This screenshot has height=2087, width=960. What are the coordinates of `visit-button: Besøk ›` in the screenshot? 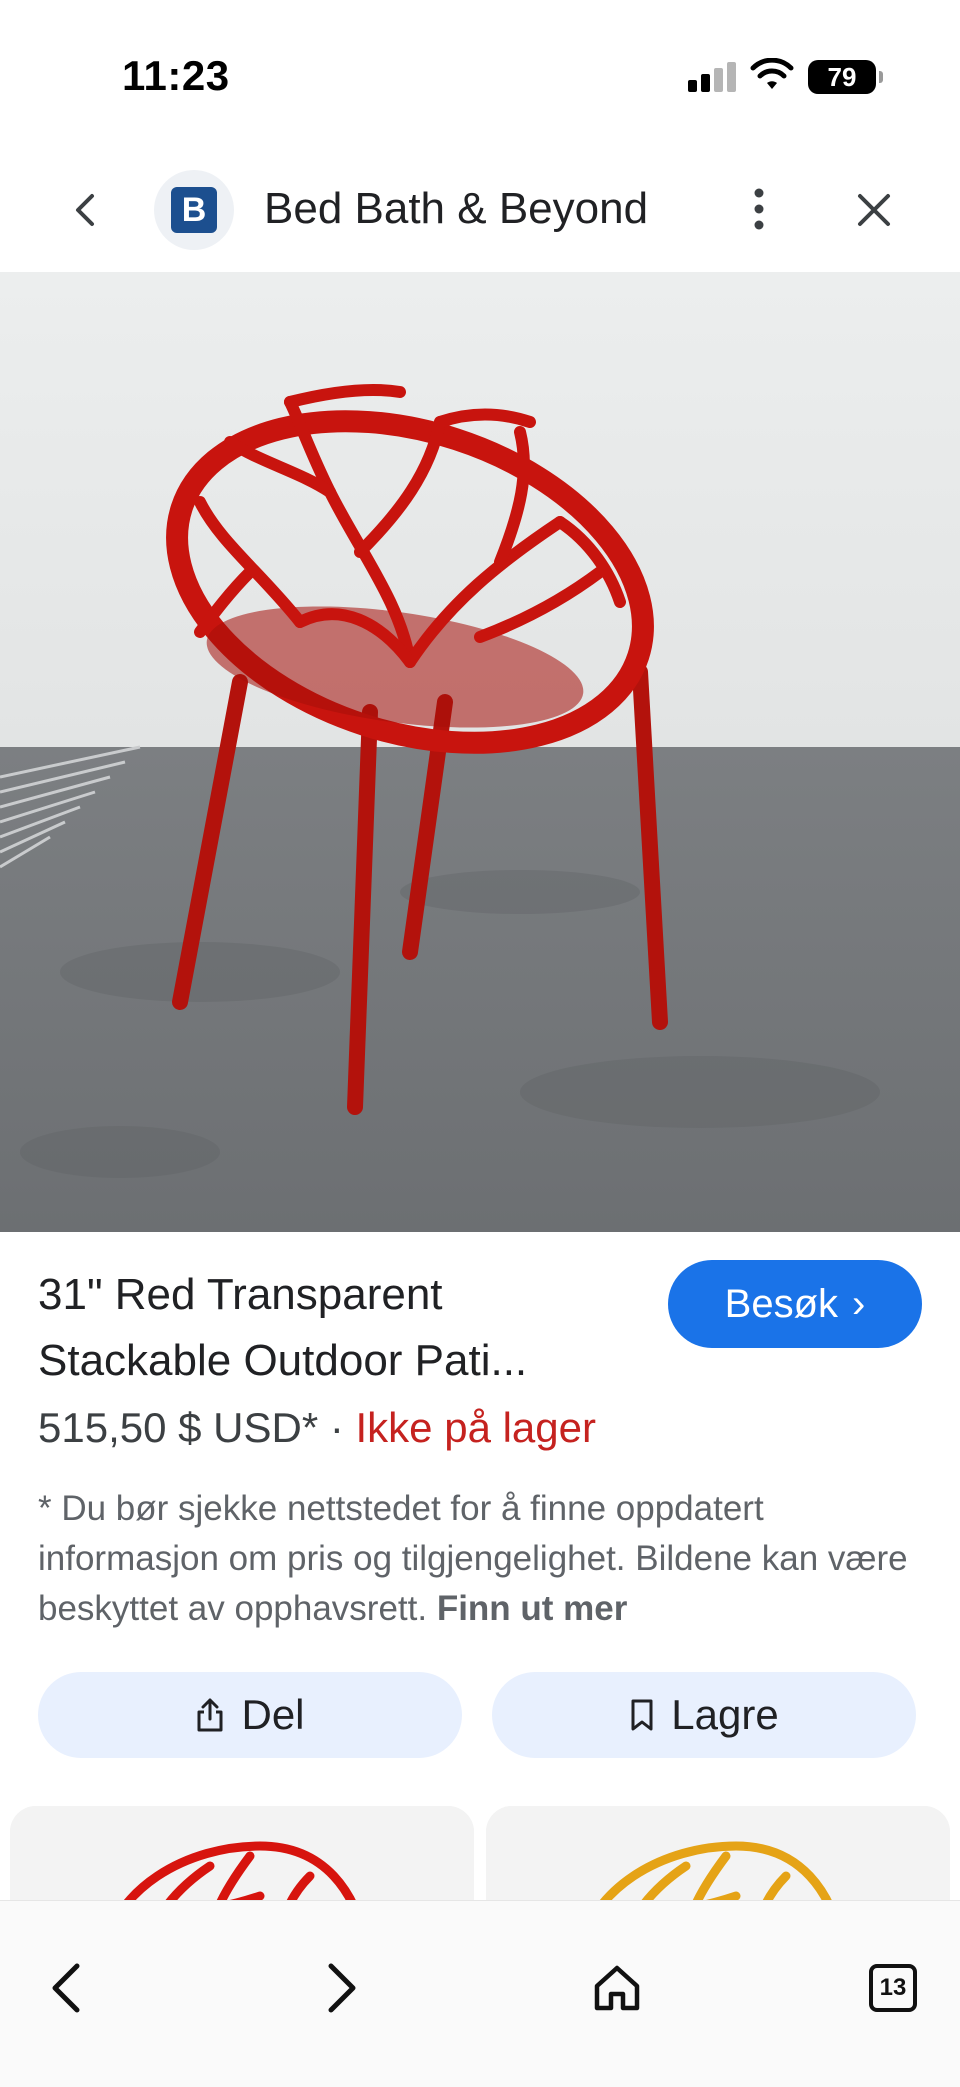 It's located at (795, 1304).